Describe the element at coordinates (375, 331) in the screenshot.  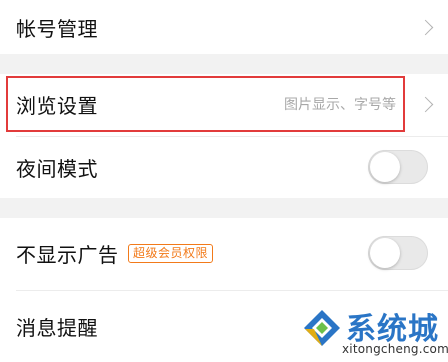
I see `watermark: 系统城 xitongcheng.com` at that location.